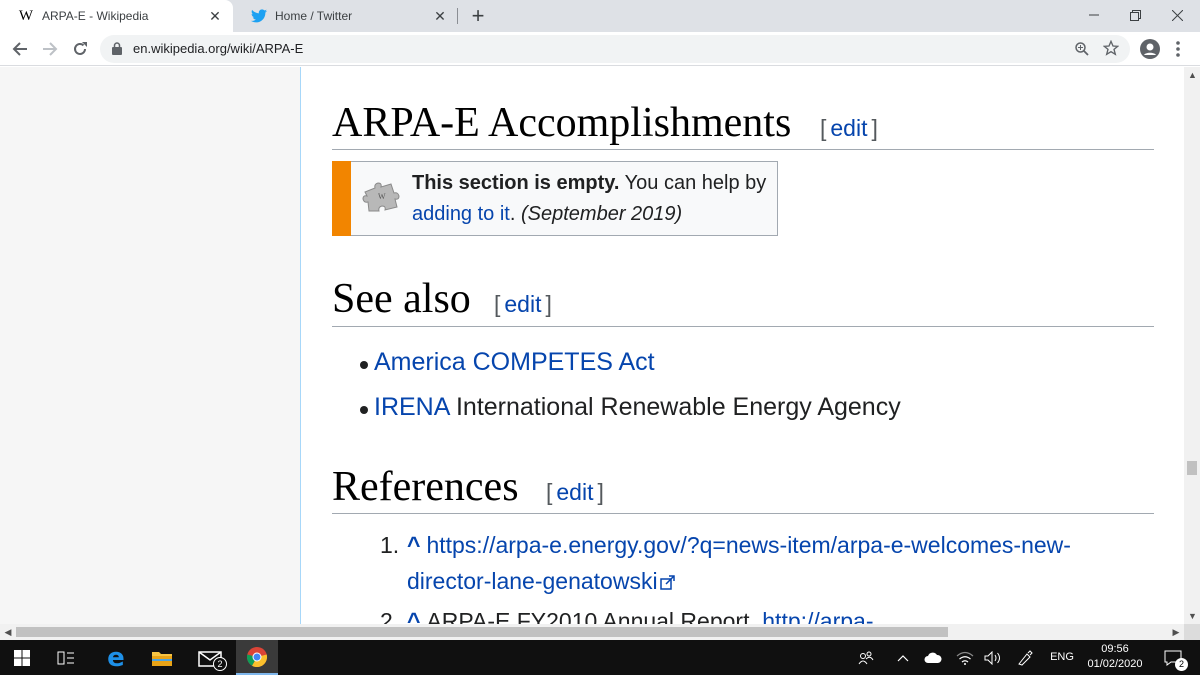  I want to click on address-bar: en.wikipedia.org/wiki/ARPA-E, so click(615, 49).